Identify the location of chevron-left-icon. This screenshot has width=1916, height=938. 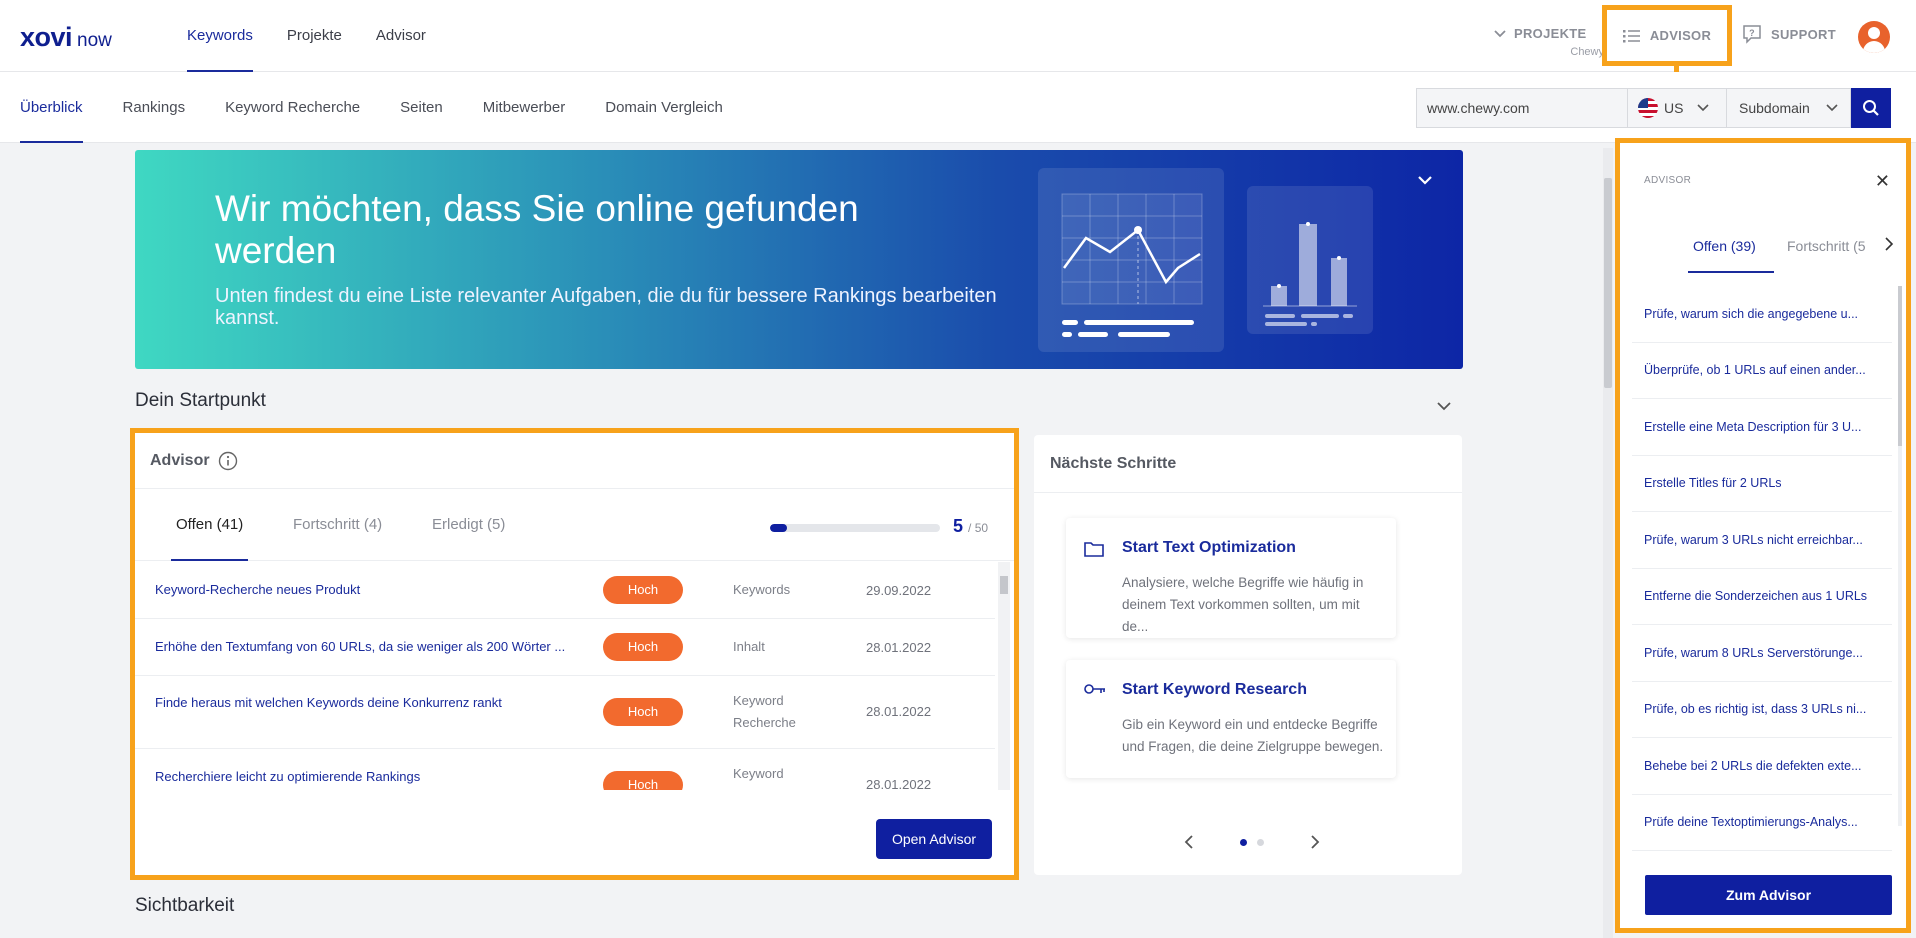
(1189, 842).